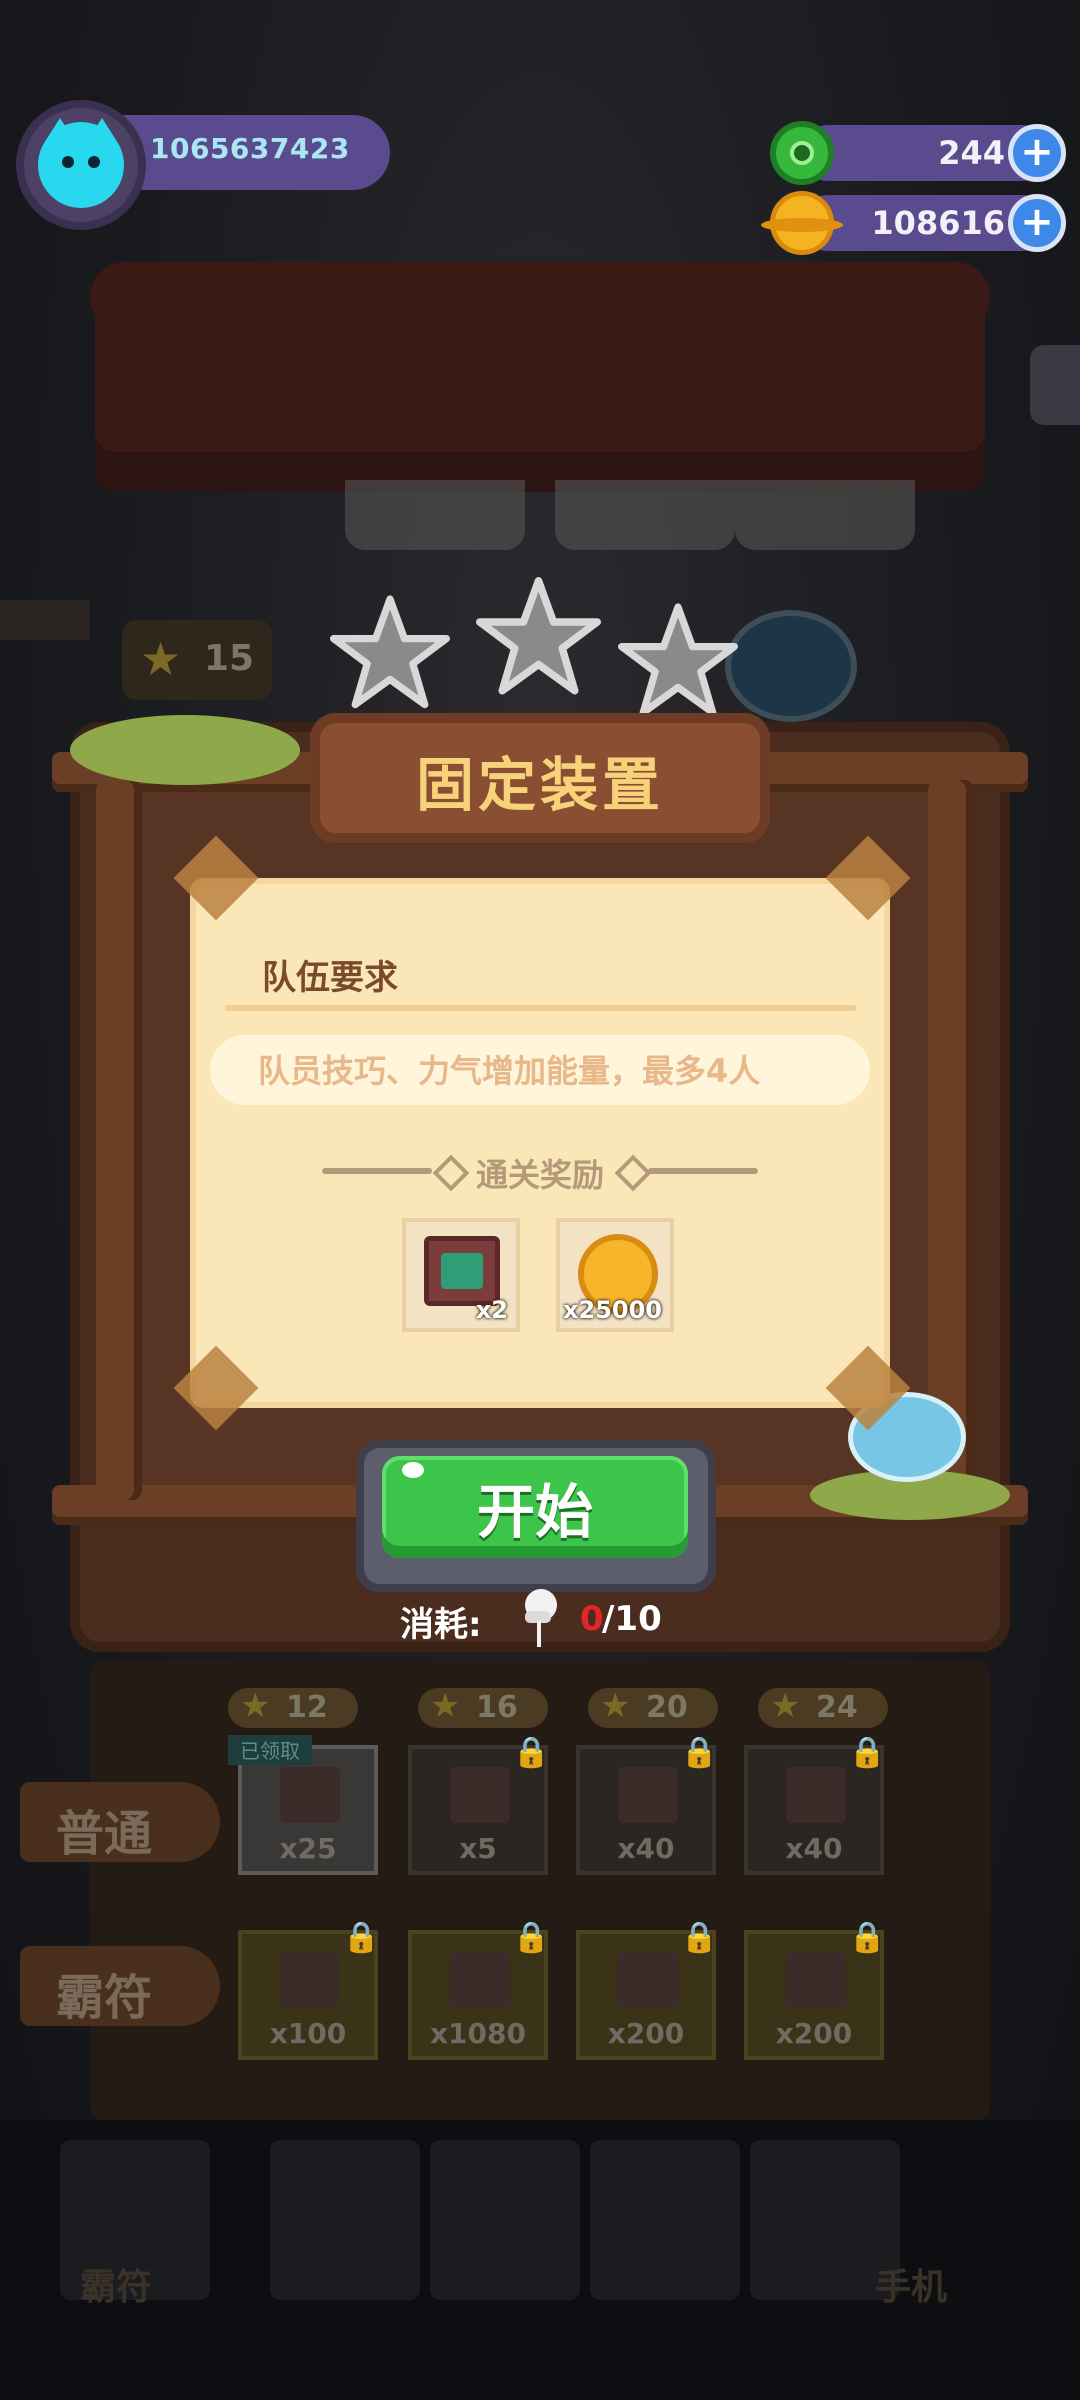 This screenshot has height=2400, width=1080. Describe the element at coordinates (116, 2284) in the screenshot. I see `nav-label-left: 霸符` at that location.